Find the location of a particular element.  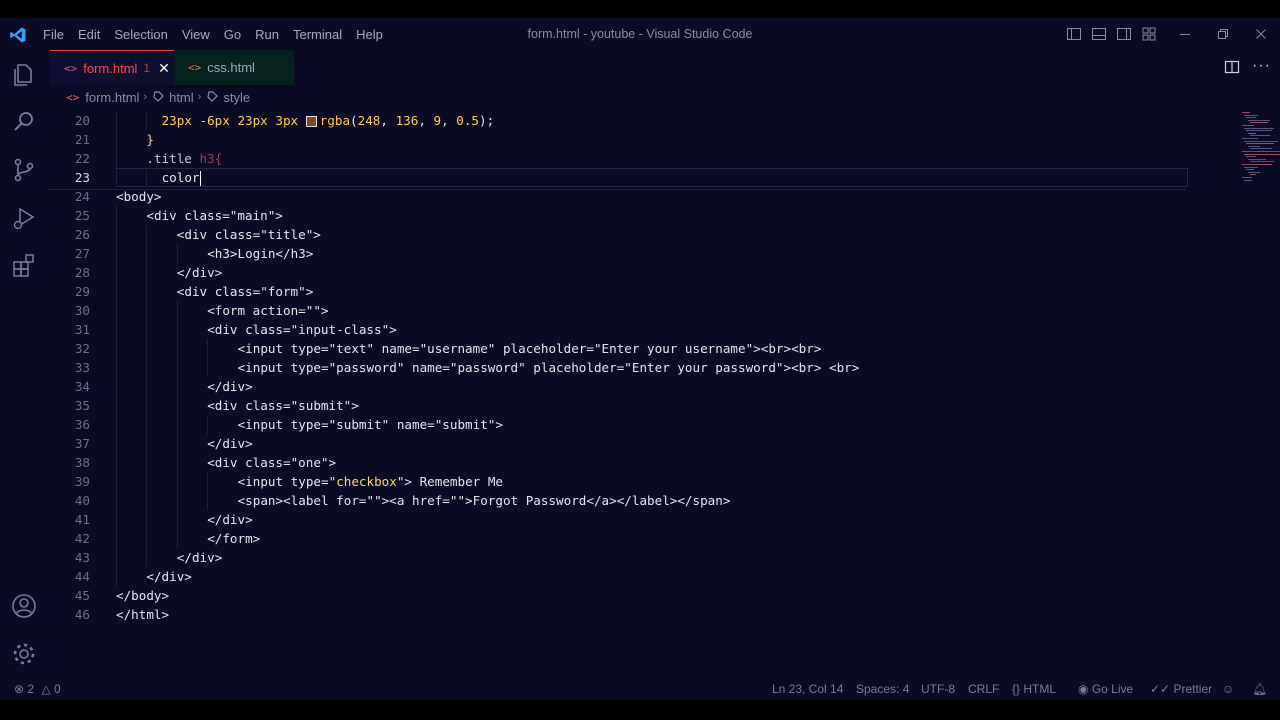

menu-go: Go is located at coordinates (232, 34).